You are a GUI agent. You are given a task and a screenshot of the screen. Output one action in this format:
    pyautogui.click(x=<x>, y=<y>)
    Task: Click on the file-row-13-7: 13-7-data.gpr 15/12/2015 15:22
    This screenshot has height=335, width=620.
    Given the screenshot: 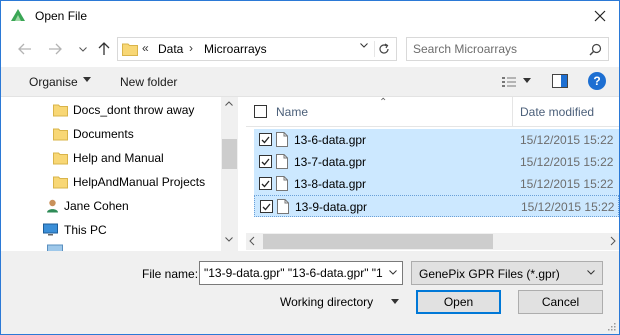 What is the action you would take?
    pyautogui.click(x=436, y=162)
    